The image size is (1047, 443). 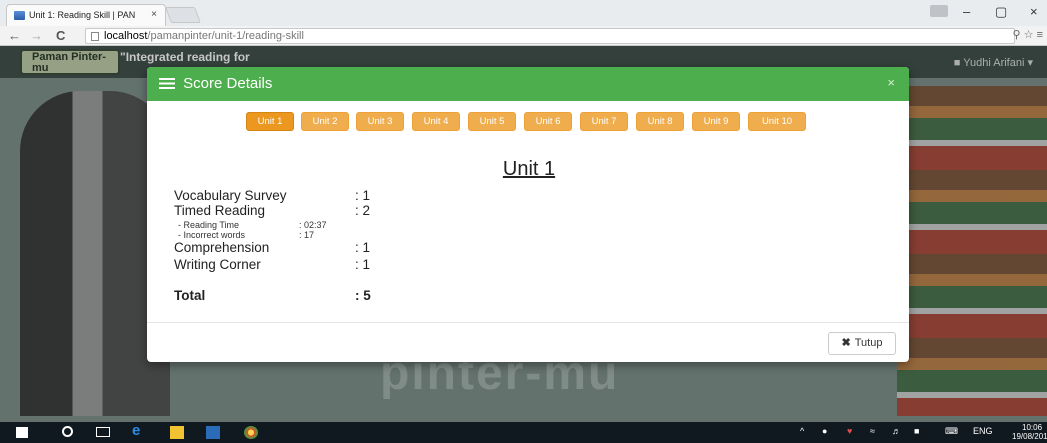 What do you see at coordinates (716, 121) in the screenshot?
I see `tab-unit-9: Unit 9` at bounding box center [716, 121].